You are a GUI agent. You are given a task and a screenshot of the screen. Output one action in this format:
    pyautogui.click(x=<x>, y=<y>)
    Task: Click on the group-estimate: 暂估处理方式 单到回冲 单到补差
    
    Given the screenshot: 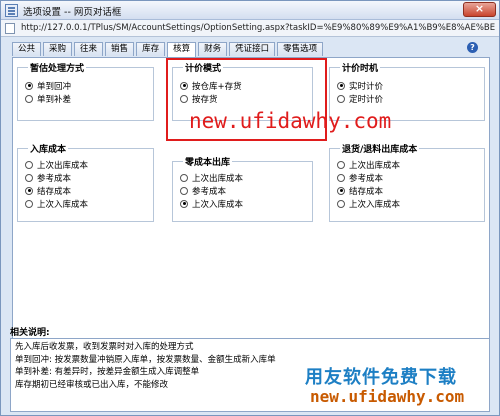 What is the action you would take?
    pyautogui.click(x=85, y=91)
    